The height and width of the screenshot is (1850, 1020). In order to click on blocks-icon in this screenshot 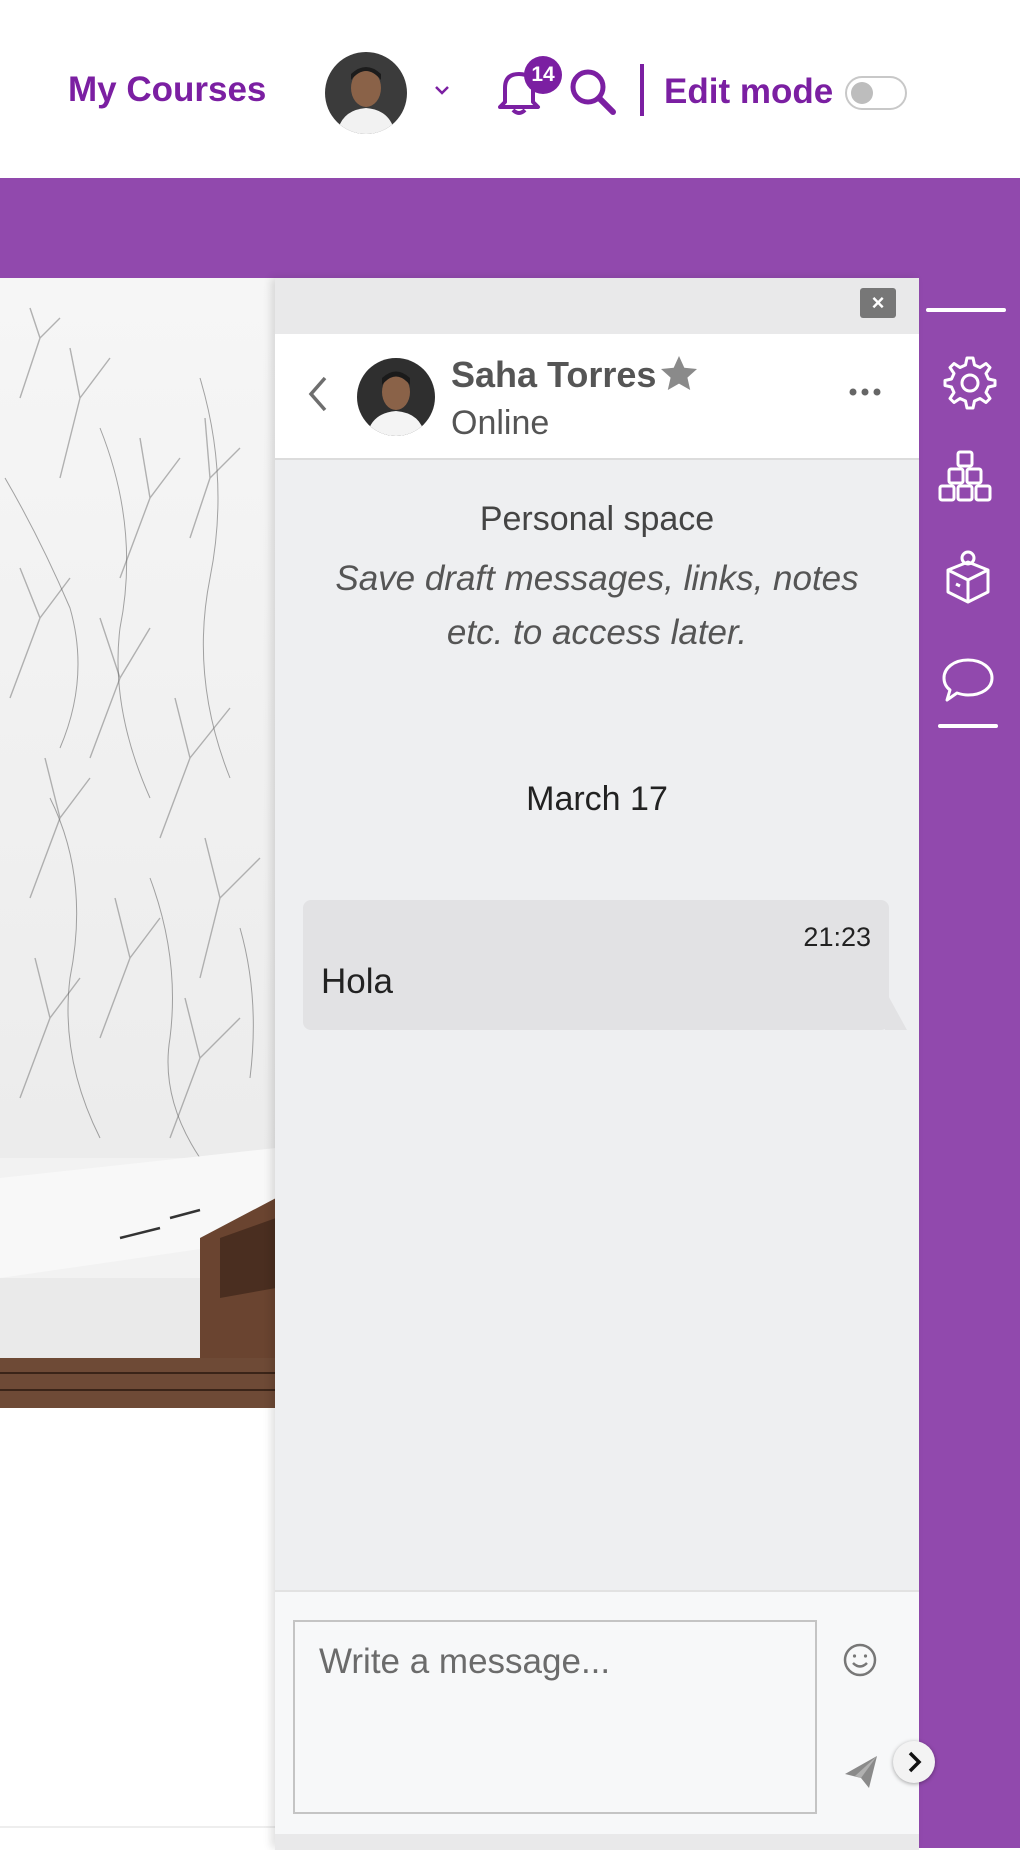, I will do `click(966, 478)`.